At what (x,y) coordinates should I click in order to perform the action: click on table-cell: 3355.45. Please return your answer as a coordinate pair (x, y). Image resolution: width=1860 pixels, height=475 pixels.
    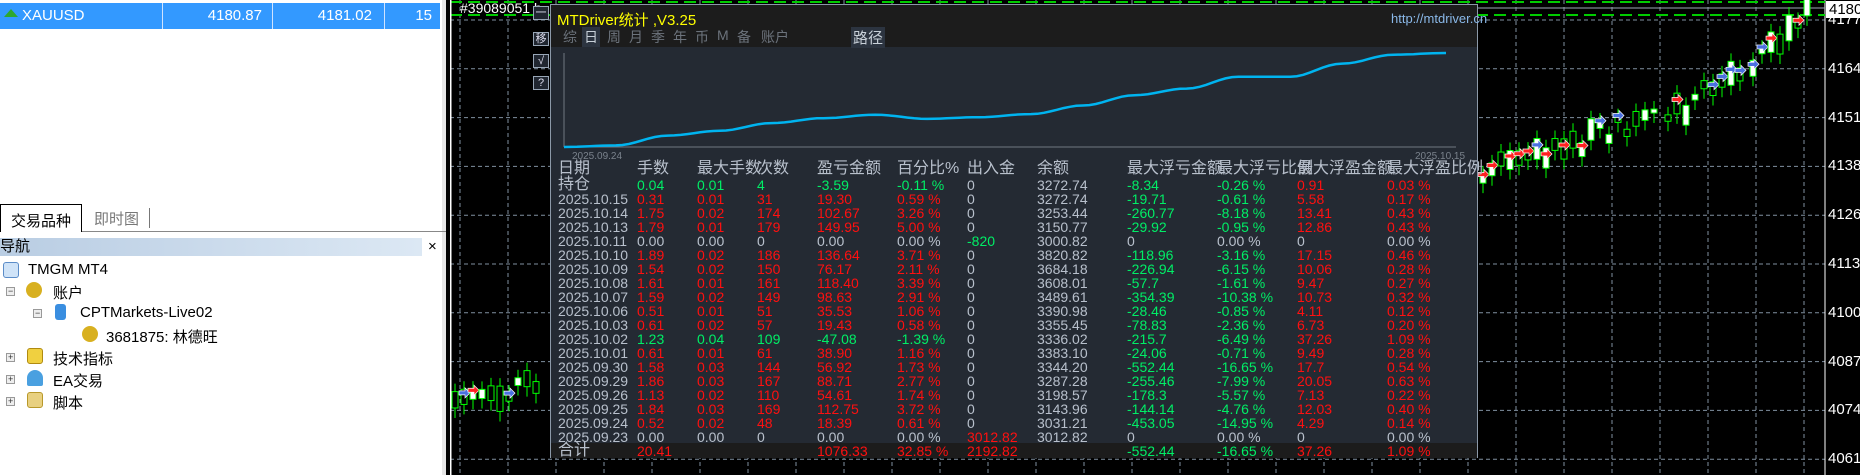
    Looking at the image, I should click on (1062, 325).